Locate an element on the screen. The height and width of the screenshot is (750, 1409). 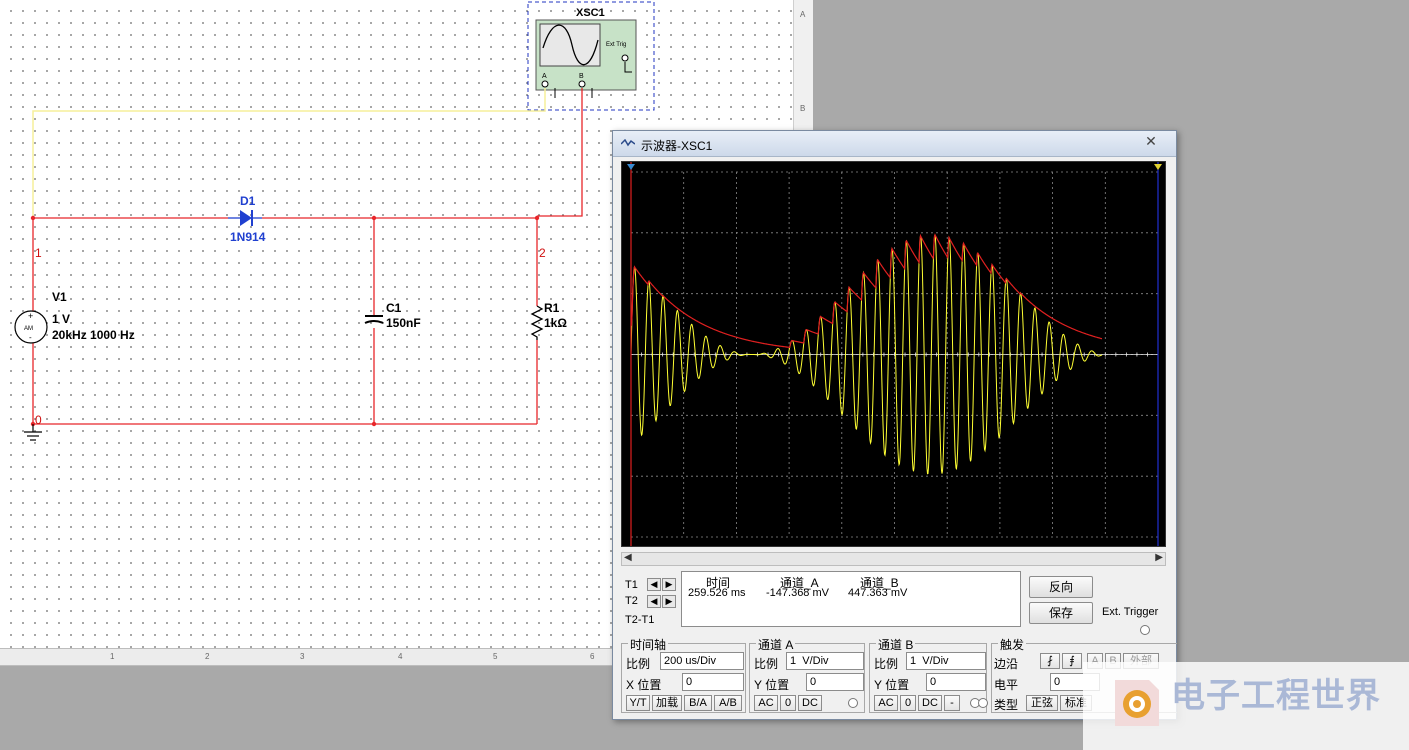
channel-b-ac-button: AC is located at coordinates (886, 703).